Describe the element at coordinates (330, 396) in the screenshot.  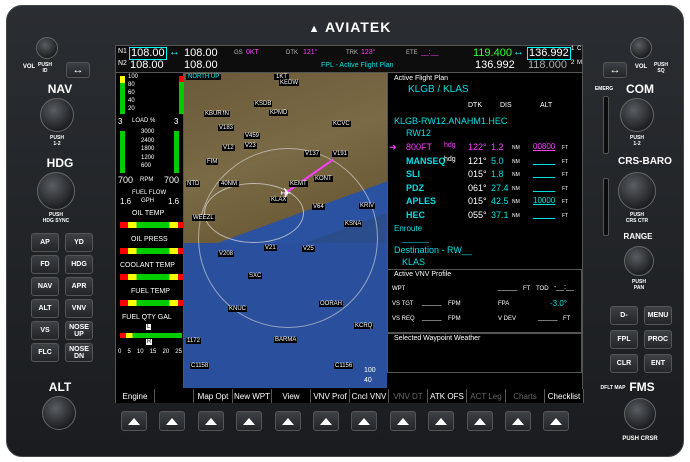
I see `softkey-vnv-prof: VNV Prof` at that location.